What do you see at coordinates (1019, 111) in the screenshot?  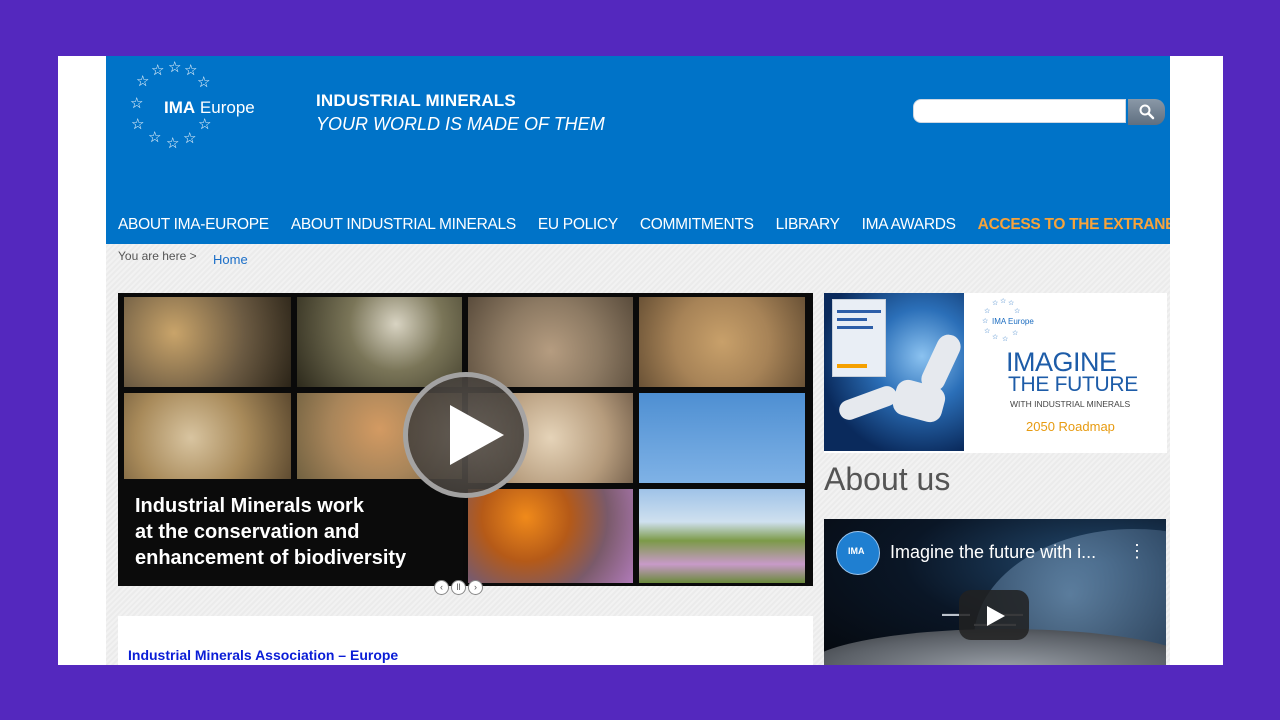 I see `search-input` at bounding box center [1019, 111].